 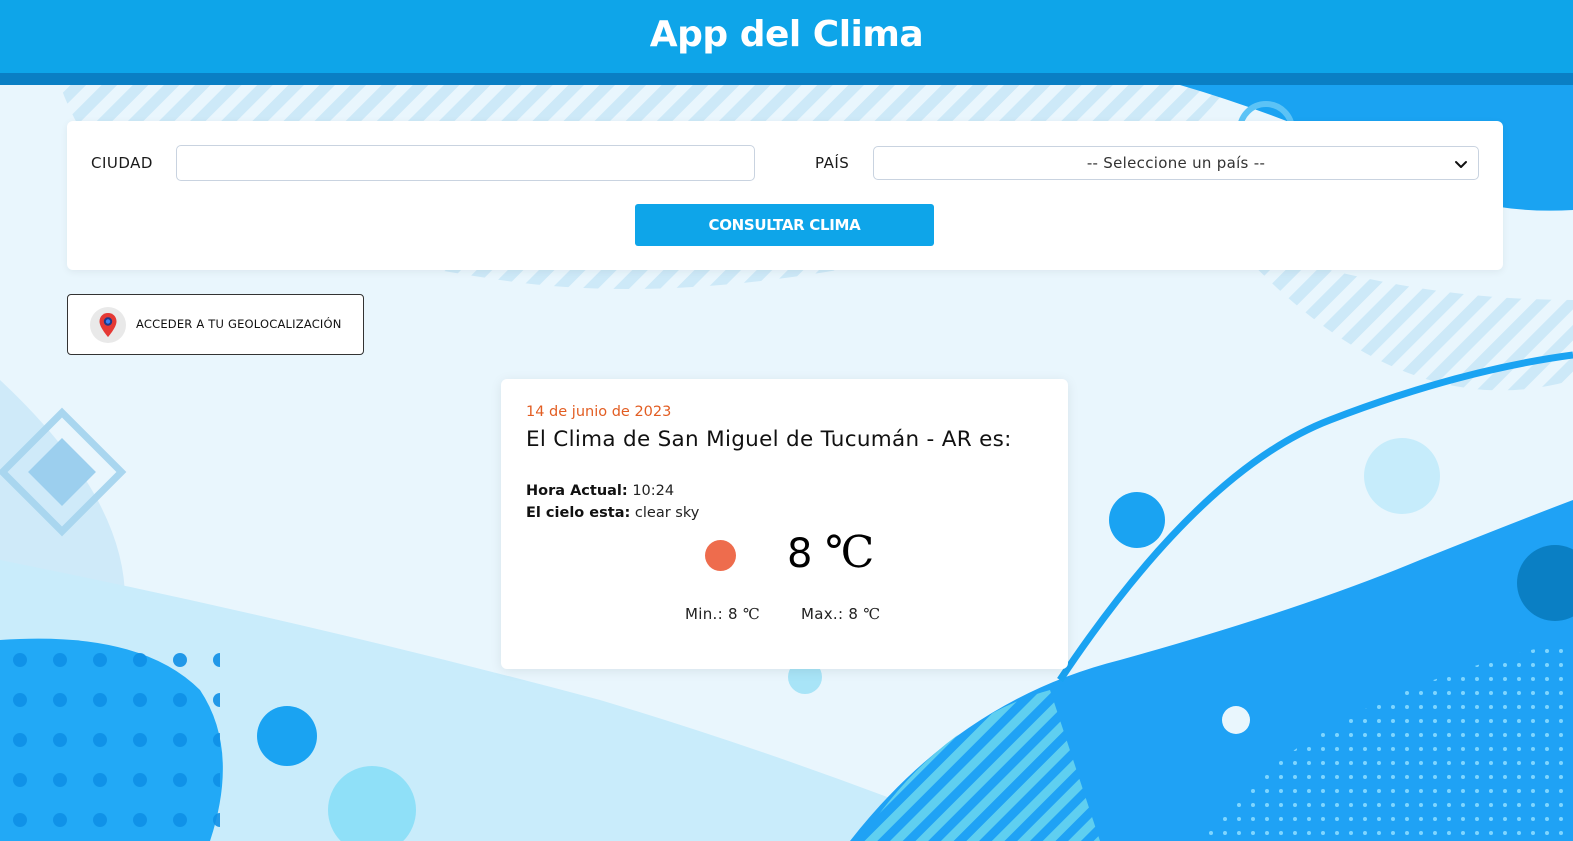 What do you see at coordinates (577, 491) in the screenshot?
I see `current-time-label: Hora Actual:` at bounding box center [577, 491].